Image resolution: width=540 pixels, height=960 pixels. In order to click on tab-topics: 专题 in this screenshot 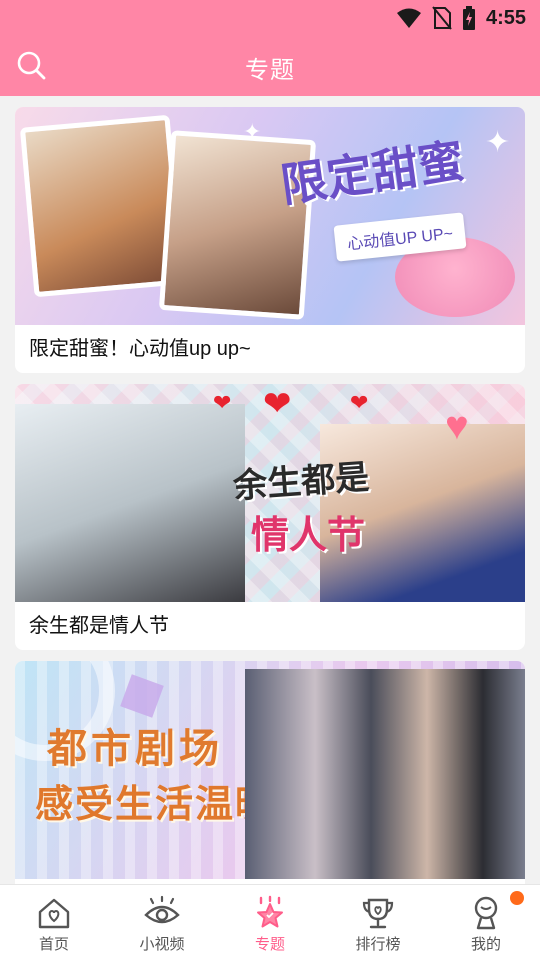, I will do `click(270, 922)`.